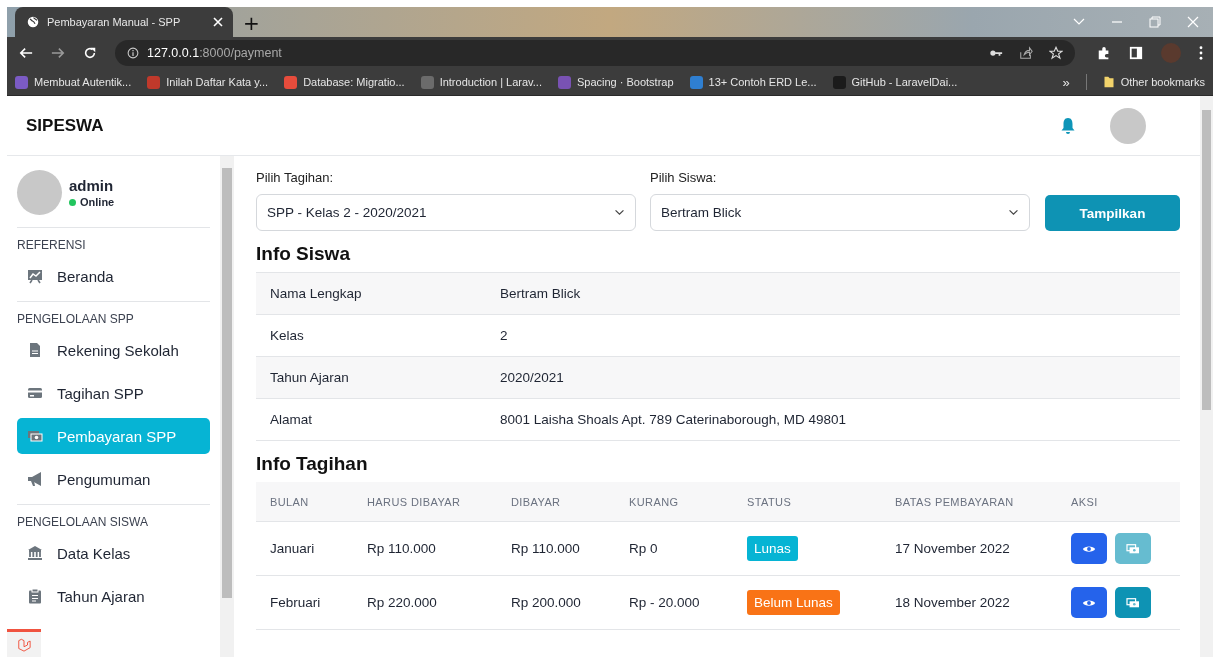  Describe the element at coordinates (114, 22) in the screenshot. I see `tab-title: Pembayaran Manual - SPP` at that location.